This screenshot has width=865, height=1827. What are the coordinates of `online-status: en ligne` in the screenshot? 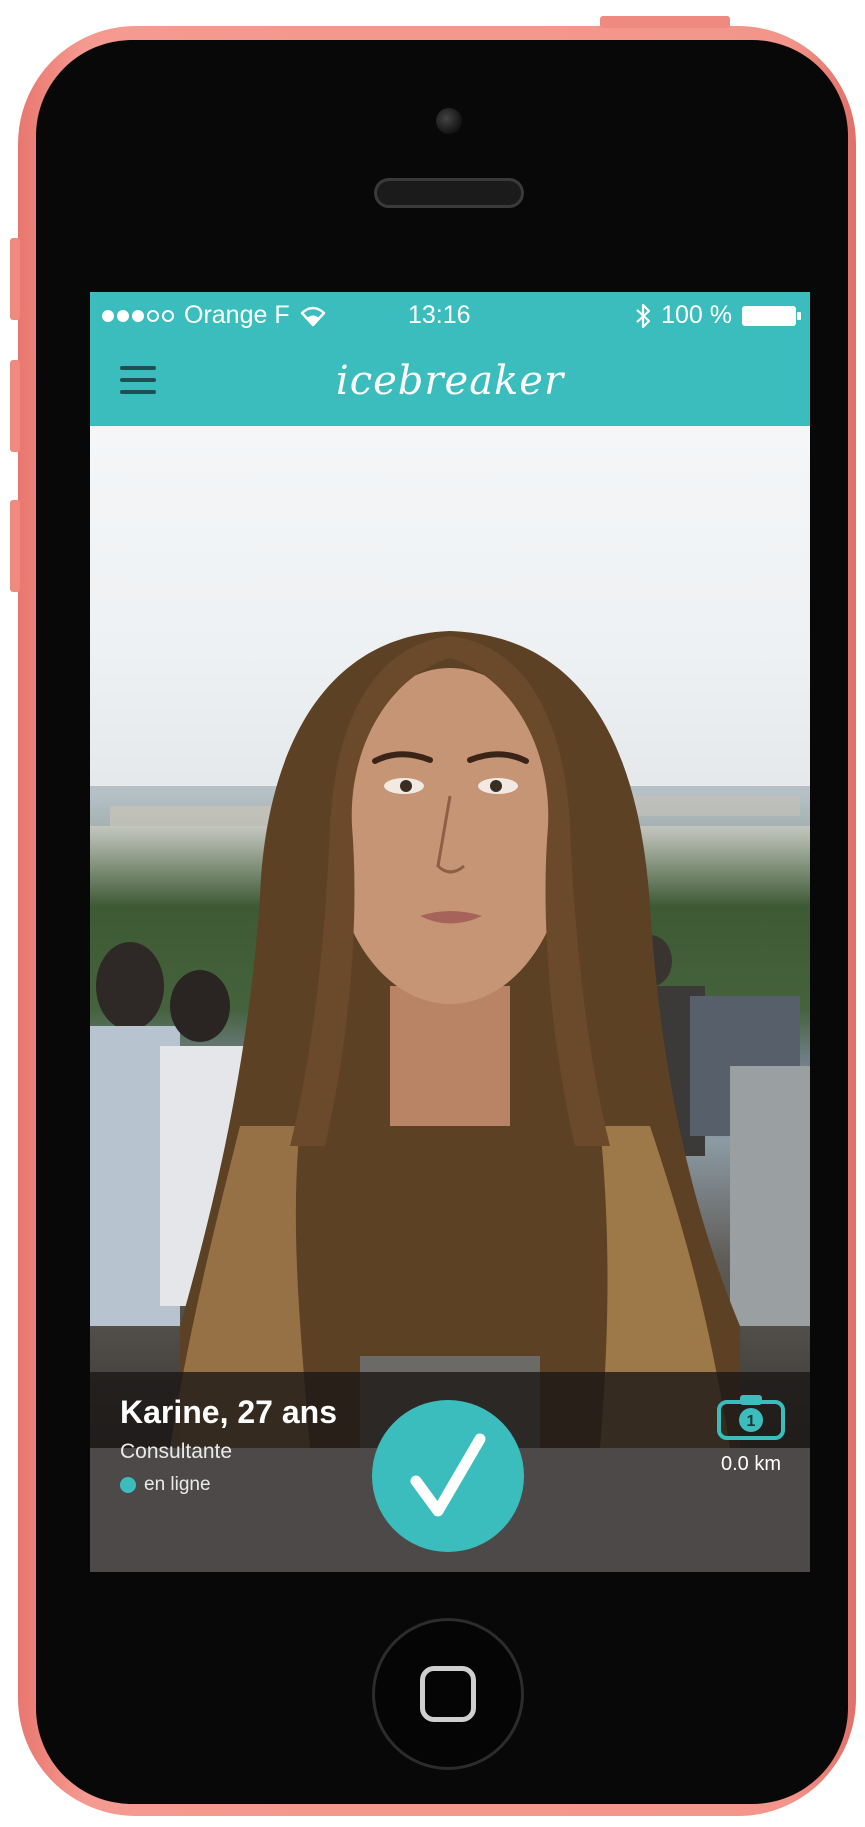 It's located at (165, 1485).